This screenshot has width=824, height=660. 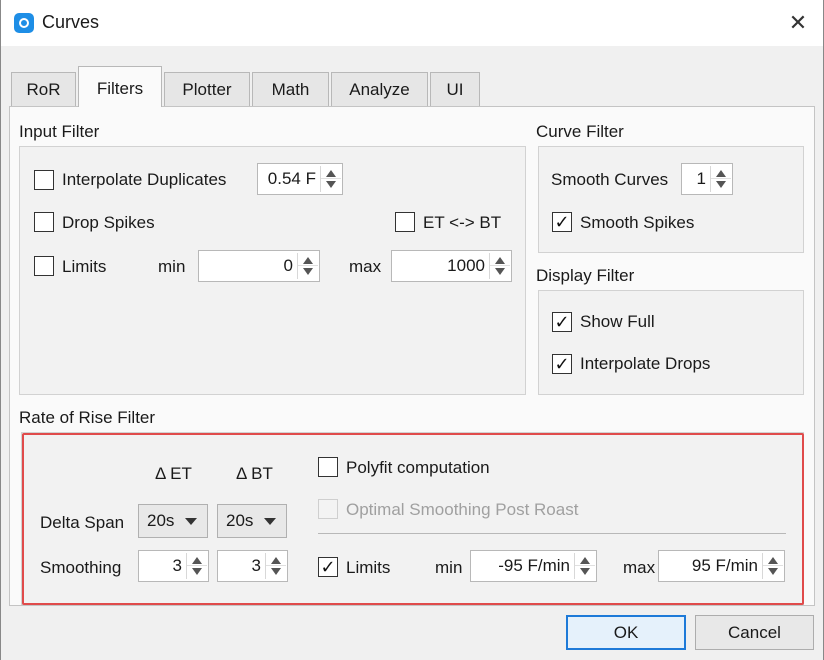 What do you see at coordinates (368, 567) in the screenshot?
I see `ror-limits-label: Limits` at bounding box center [368, 567].